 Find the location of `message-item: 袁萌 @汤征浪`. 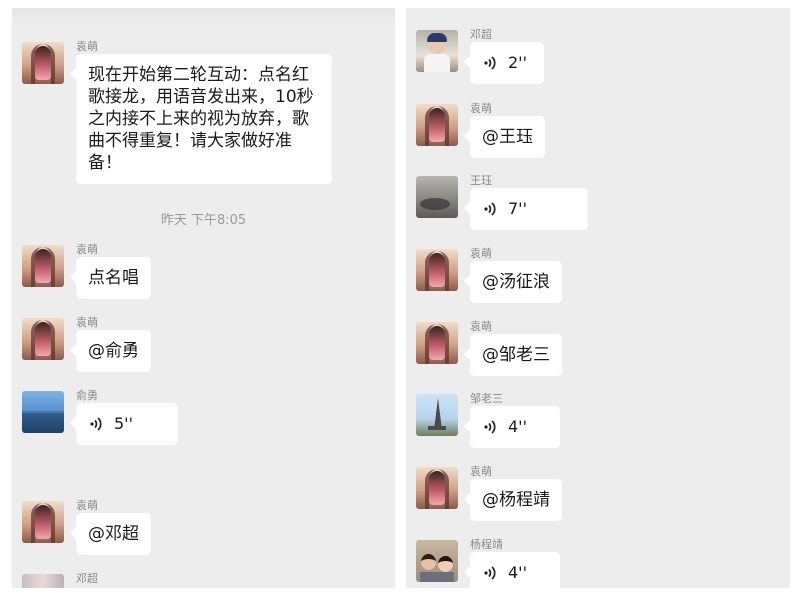

message-item: 袁萌 @汤征浪 is located at coordinates (598, 277).